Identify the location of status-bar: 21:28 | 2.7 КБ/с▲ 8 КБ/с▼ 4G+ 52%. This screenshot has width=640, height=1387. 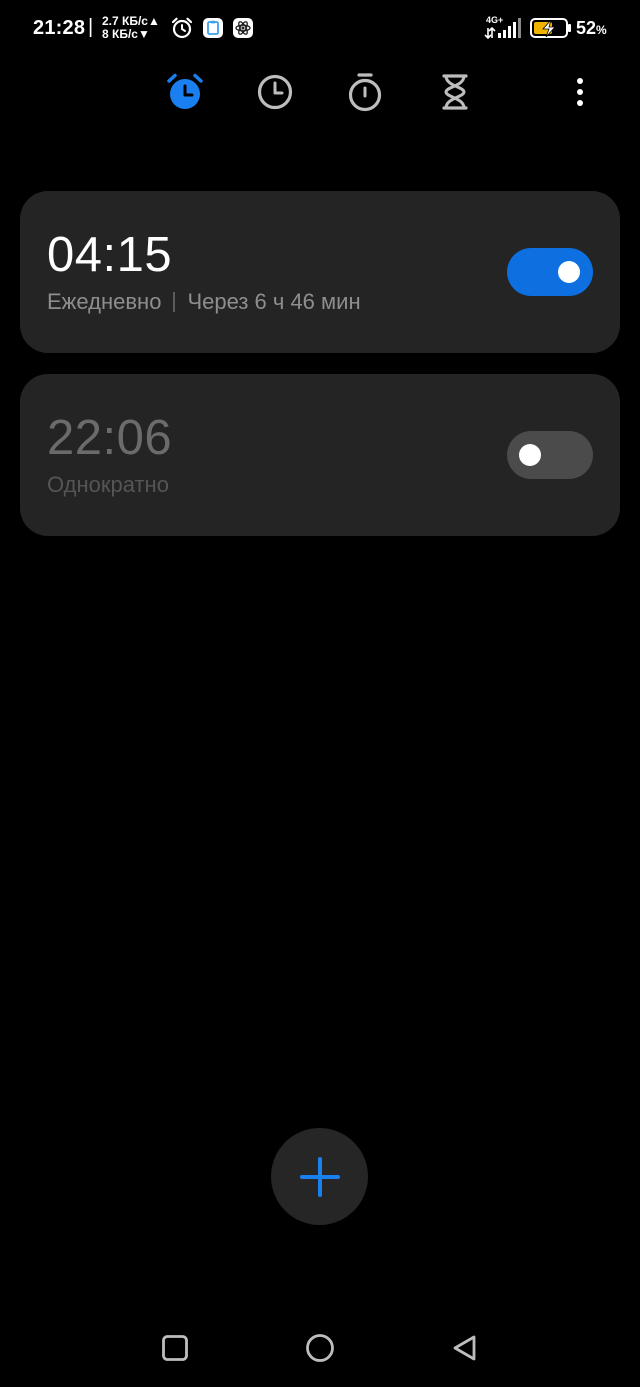
(320, 28).